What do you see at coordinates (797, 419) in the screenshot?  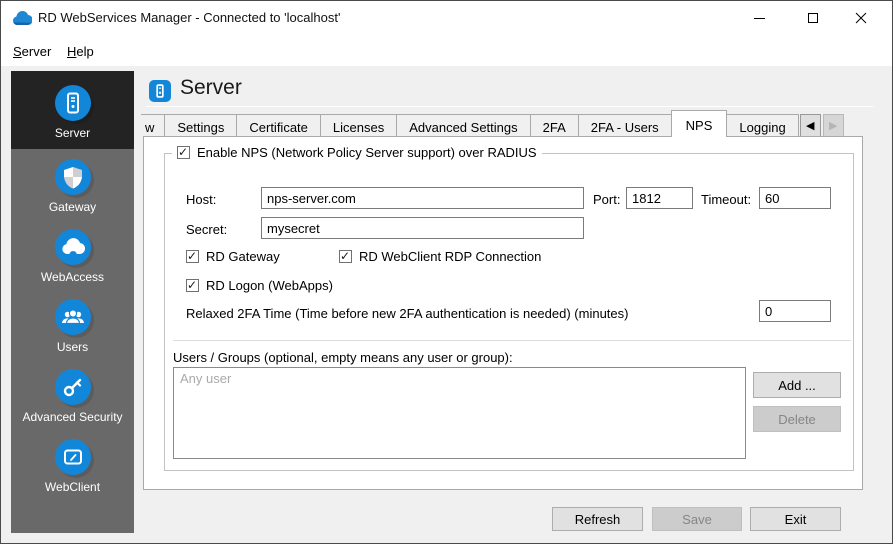 I see `delete-button: Delete` at bounding box center [797, 419].